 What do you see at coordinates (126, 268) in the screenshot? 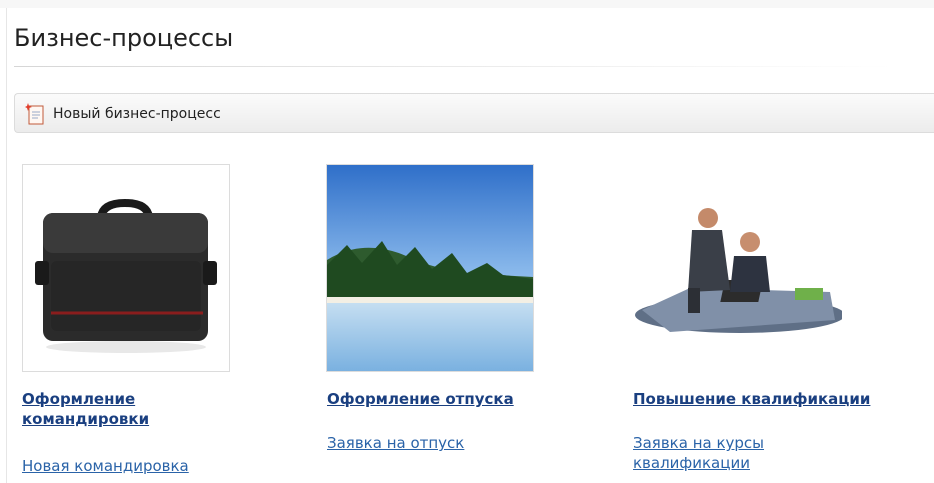
I see `process-image-bag` at bounding box center [126, 268].